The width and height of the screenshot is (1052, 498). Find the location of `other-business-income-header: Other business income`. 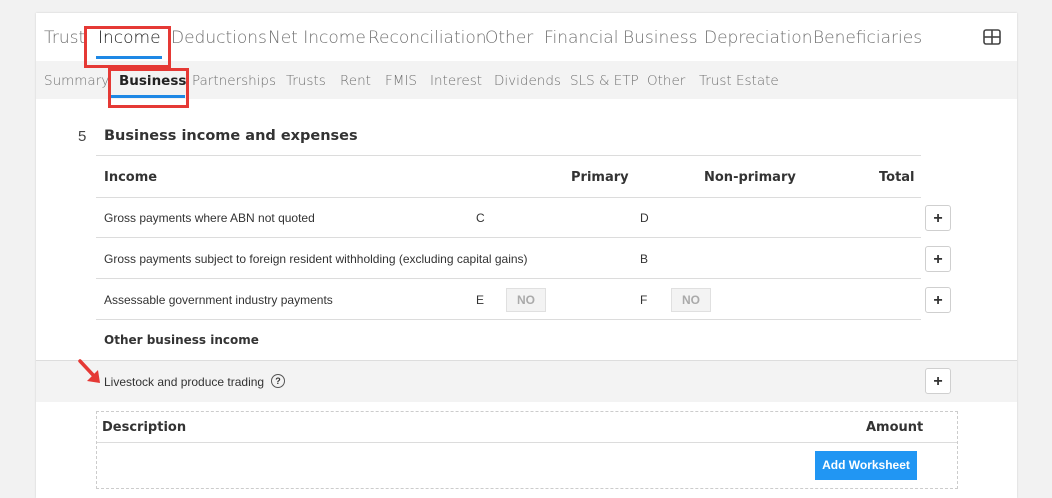

other-business-income-header: Other business income is located at coordinates (181, 340).